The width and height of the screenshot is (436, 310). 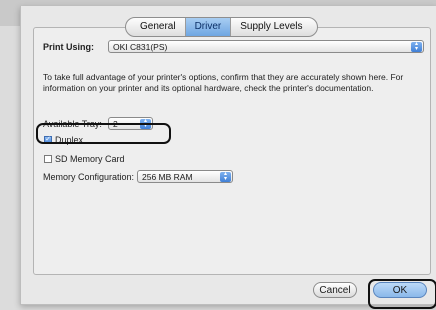 I want to click on memory-configuration-value: 256 MB RAM, so click(x=167, y=177).